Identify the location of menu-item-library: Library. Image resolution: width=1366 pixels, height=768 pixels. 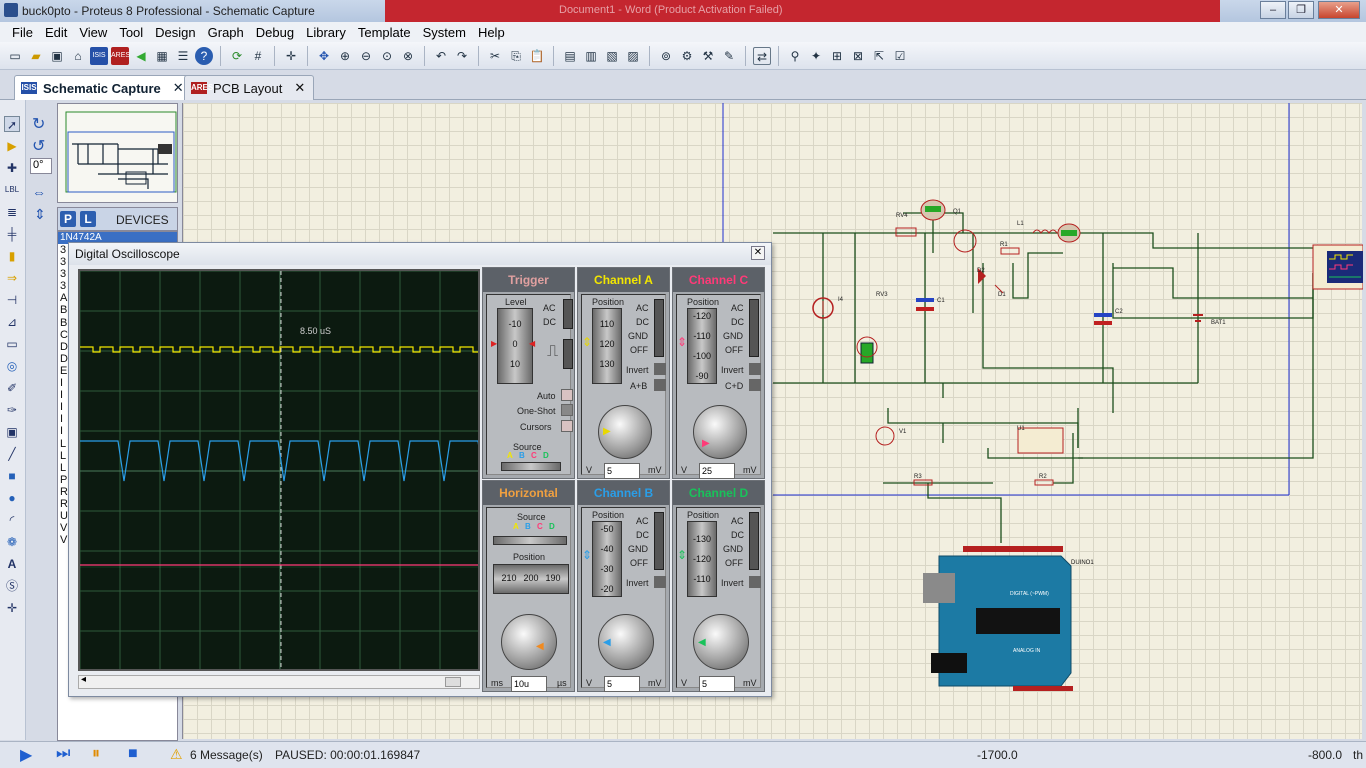
(326, 32).